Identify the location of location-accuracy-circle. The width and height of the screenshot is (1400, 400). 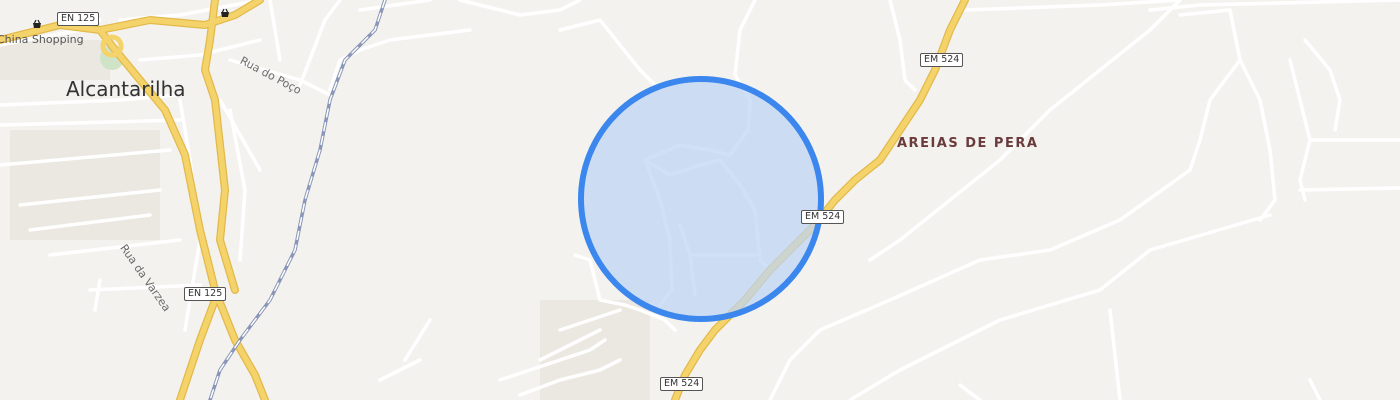
(701, 199).